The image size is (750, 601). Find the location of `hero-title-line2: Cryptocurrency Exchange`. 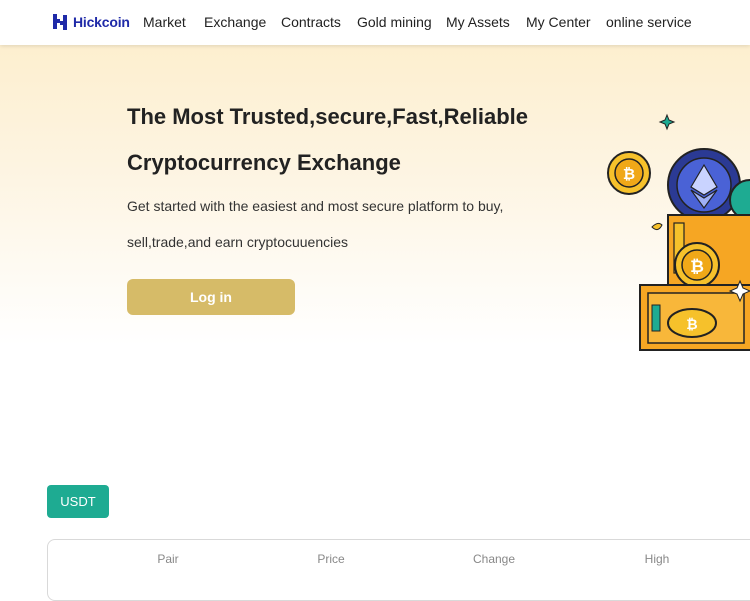

hero-title-line2: Cryptocurrency Exchange is located at coordinates (264, 162).